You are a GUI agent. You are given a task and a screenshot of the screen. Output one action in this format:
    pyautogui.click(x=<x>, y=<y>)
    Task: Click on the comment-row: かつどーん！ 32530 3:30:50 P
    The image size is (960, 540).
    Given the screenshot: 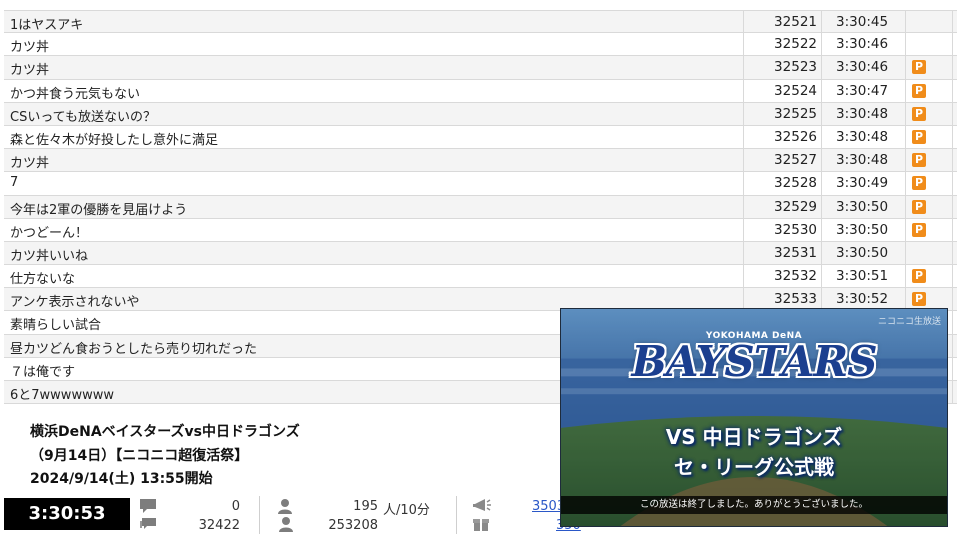 What is the action you would take?
    pyautogui.click(x=480, y=230)
    